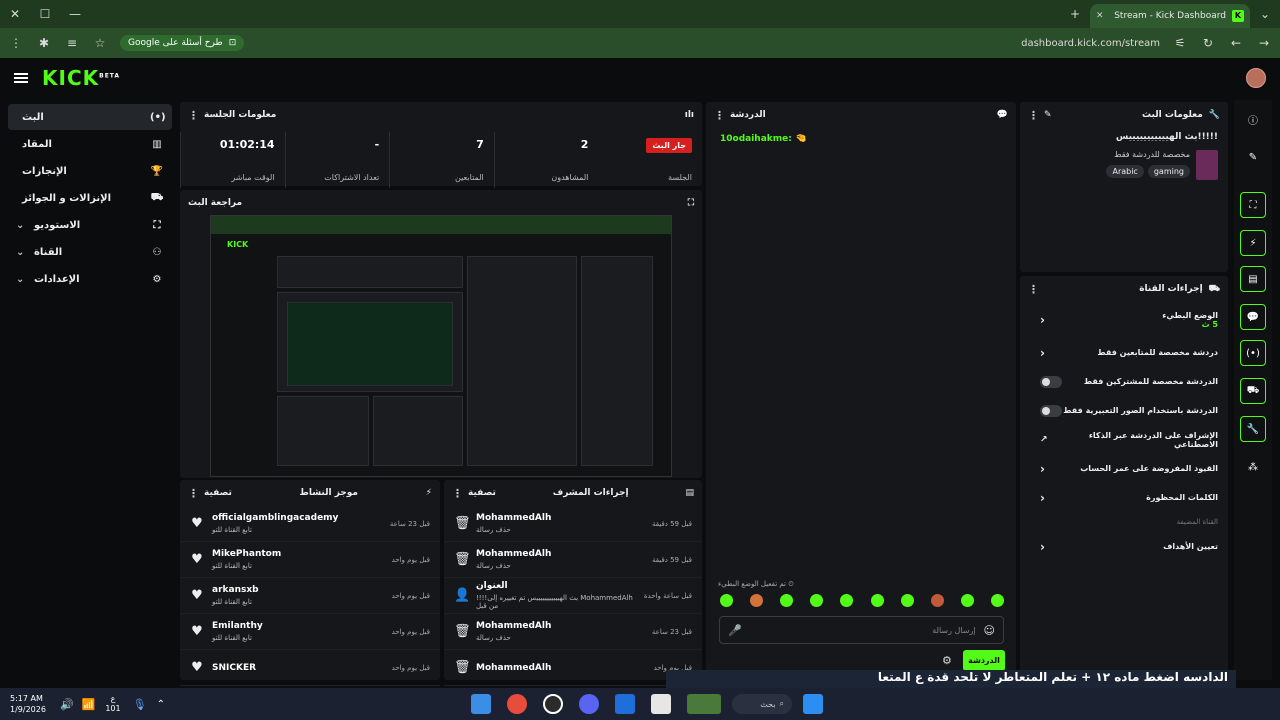 This screenshot has width=1280, height=720. Describe the element at coordinates (1256, 78) in the screenshot. I see `user-avatar` at that location.